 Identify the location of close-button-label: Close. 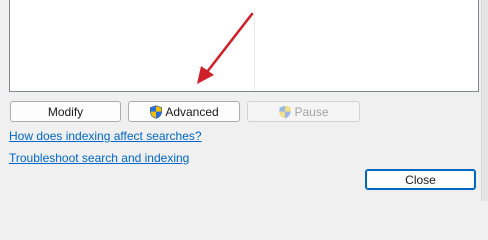
(420, 179).